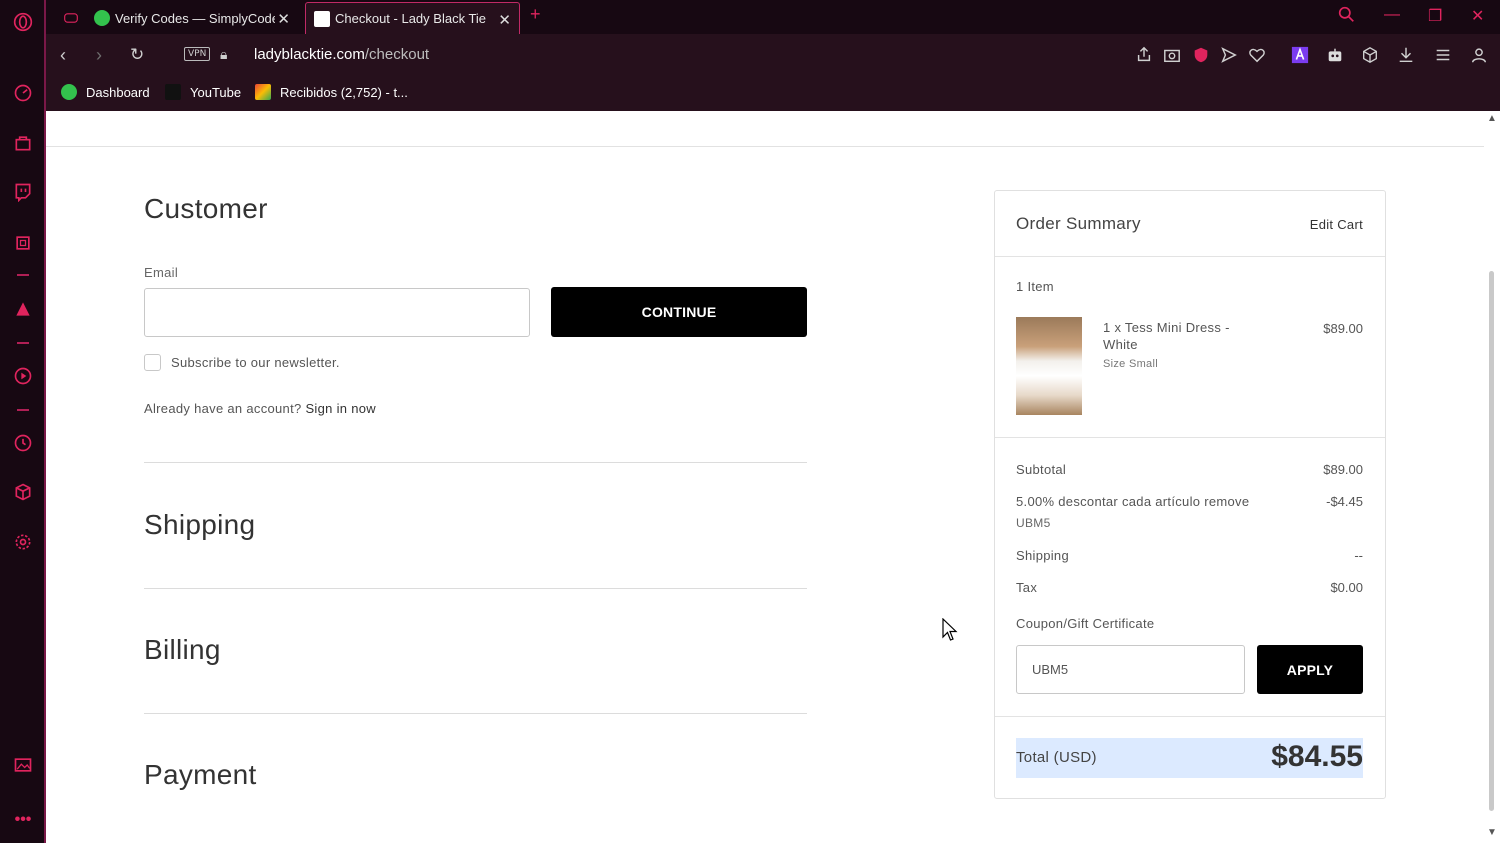 This screenshot has width=1500, height=843. What do you see at coordinates (1344, 501) in the screenshot?
I see `discount-value: -$4.45` at bounding box center [1344, 501].